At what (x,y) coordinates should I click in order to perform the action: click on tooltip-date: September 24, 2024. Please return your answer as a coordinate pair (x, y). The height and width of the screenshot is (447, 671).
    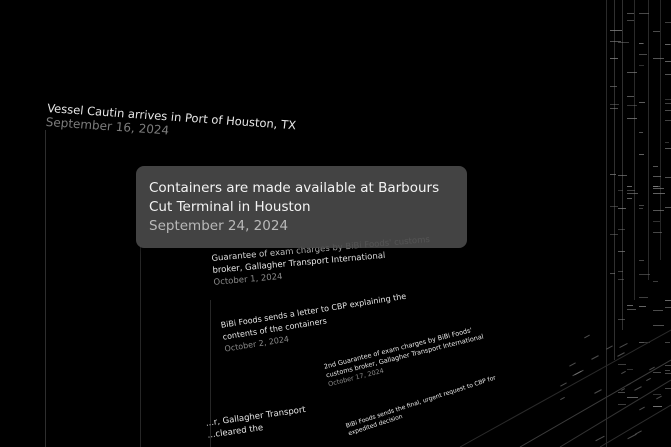
    Looking at the image, I should click on (219, 226).